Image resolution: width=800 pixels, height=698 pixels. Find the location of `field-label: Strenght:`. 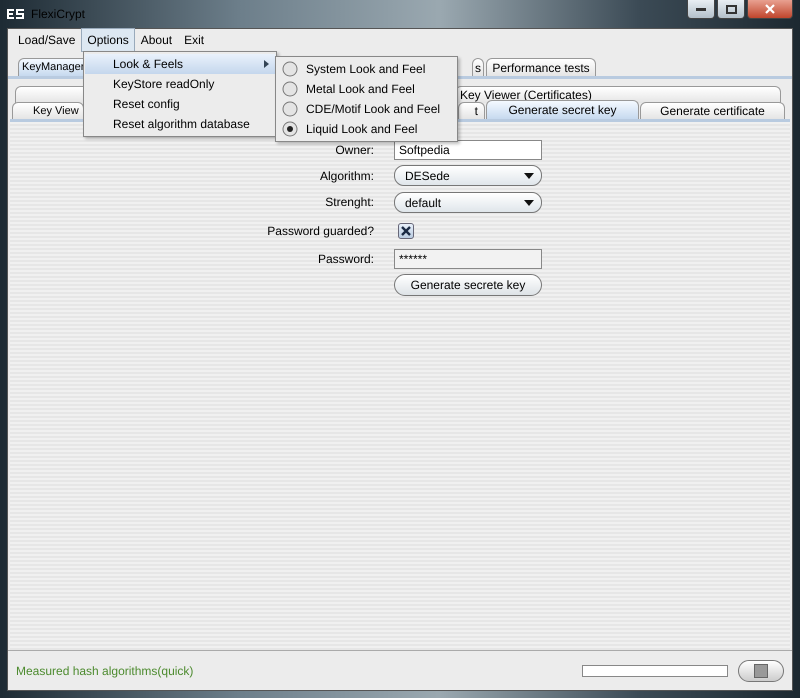

field-label: Strenght: is located at coordinates (349, 202).